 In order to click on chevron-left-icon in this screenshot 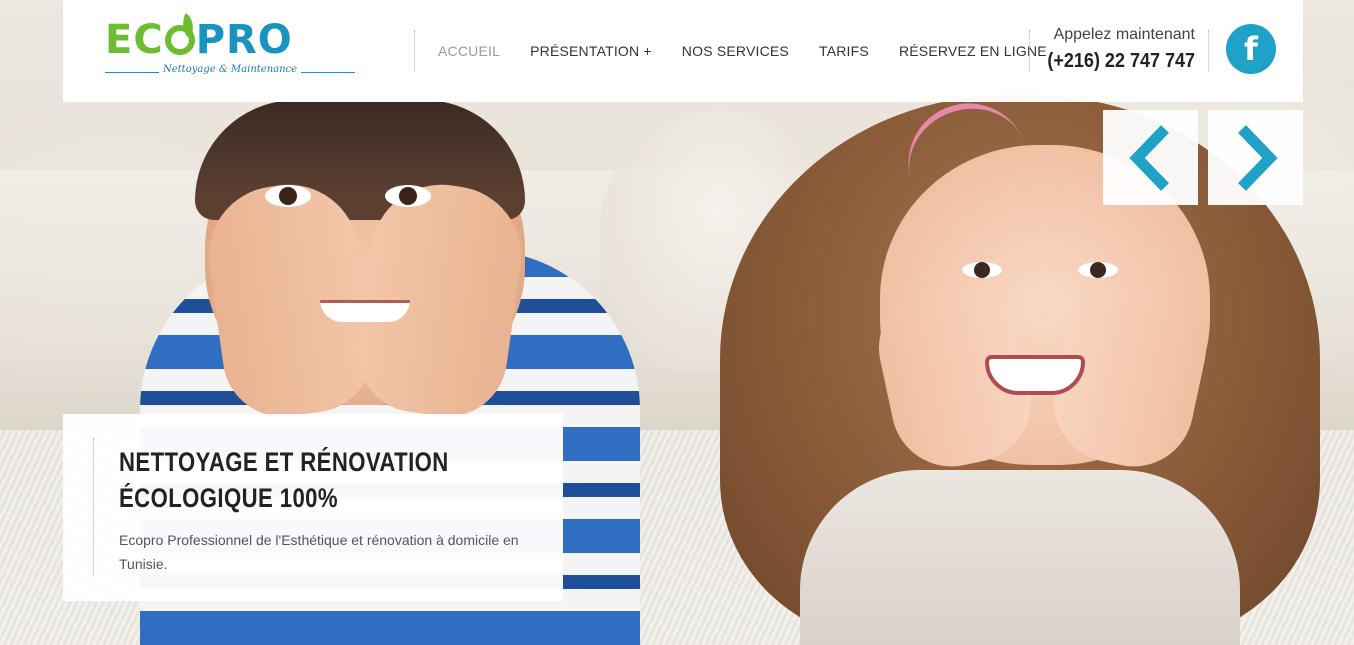, I will do `click(1148, 157)`.